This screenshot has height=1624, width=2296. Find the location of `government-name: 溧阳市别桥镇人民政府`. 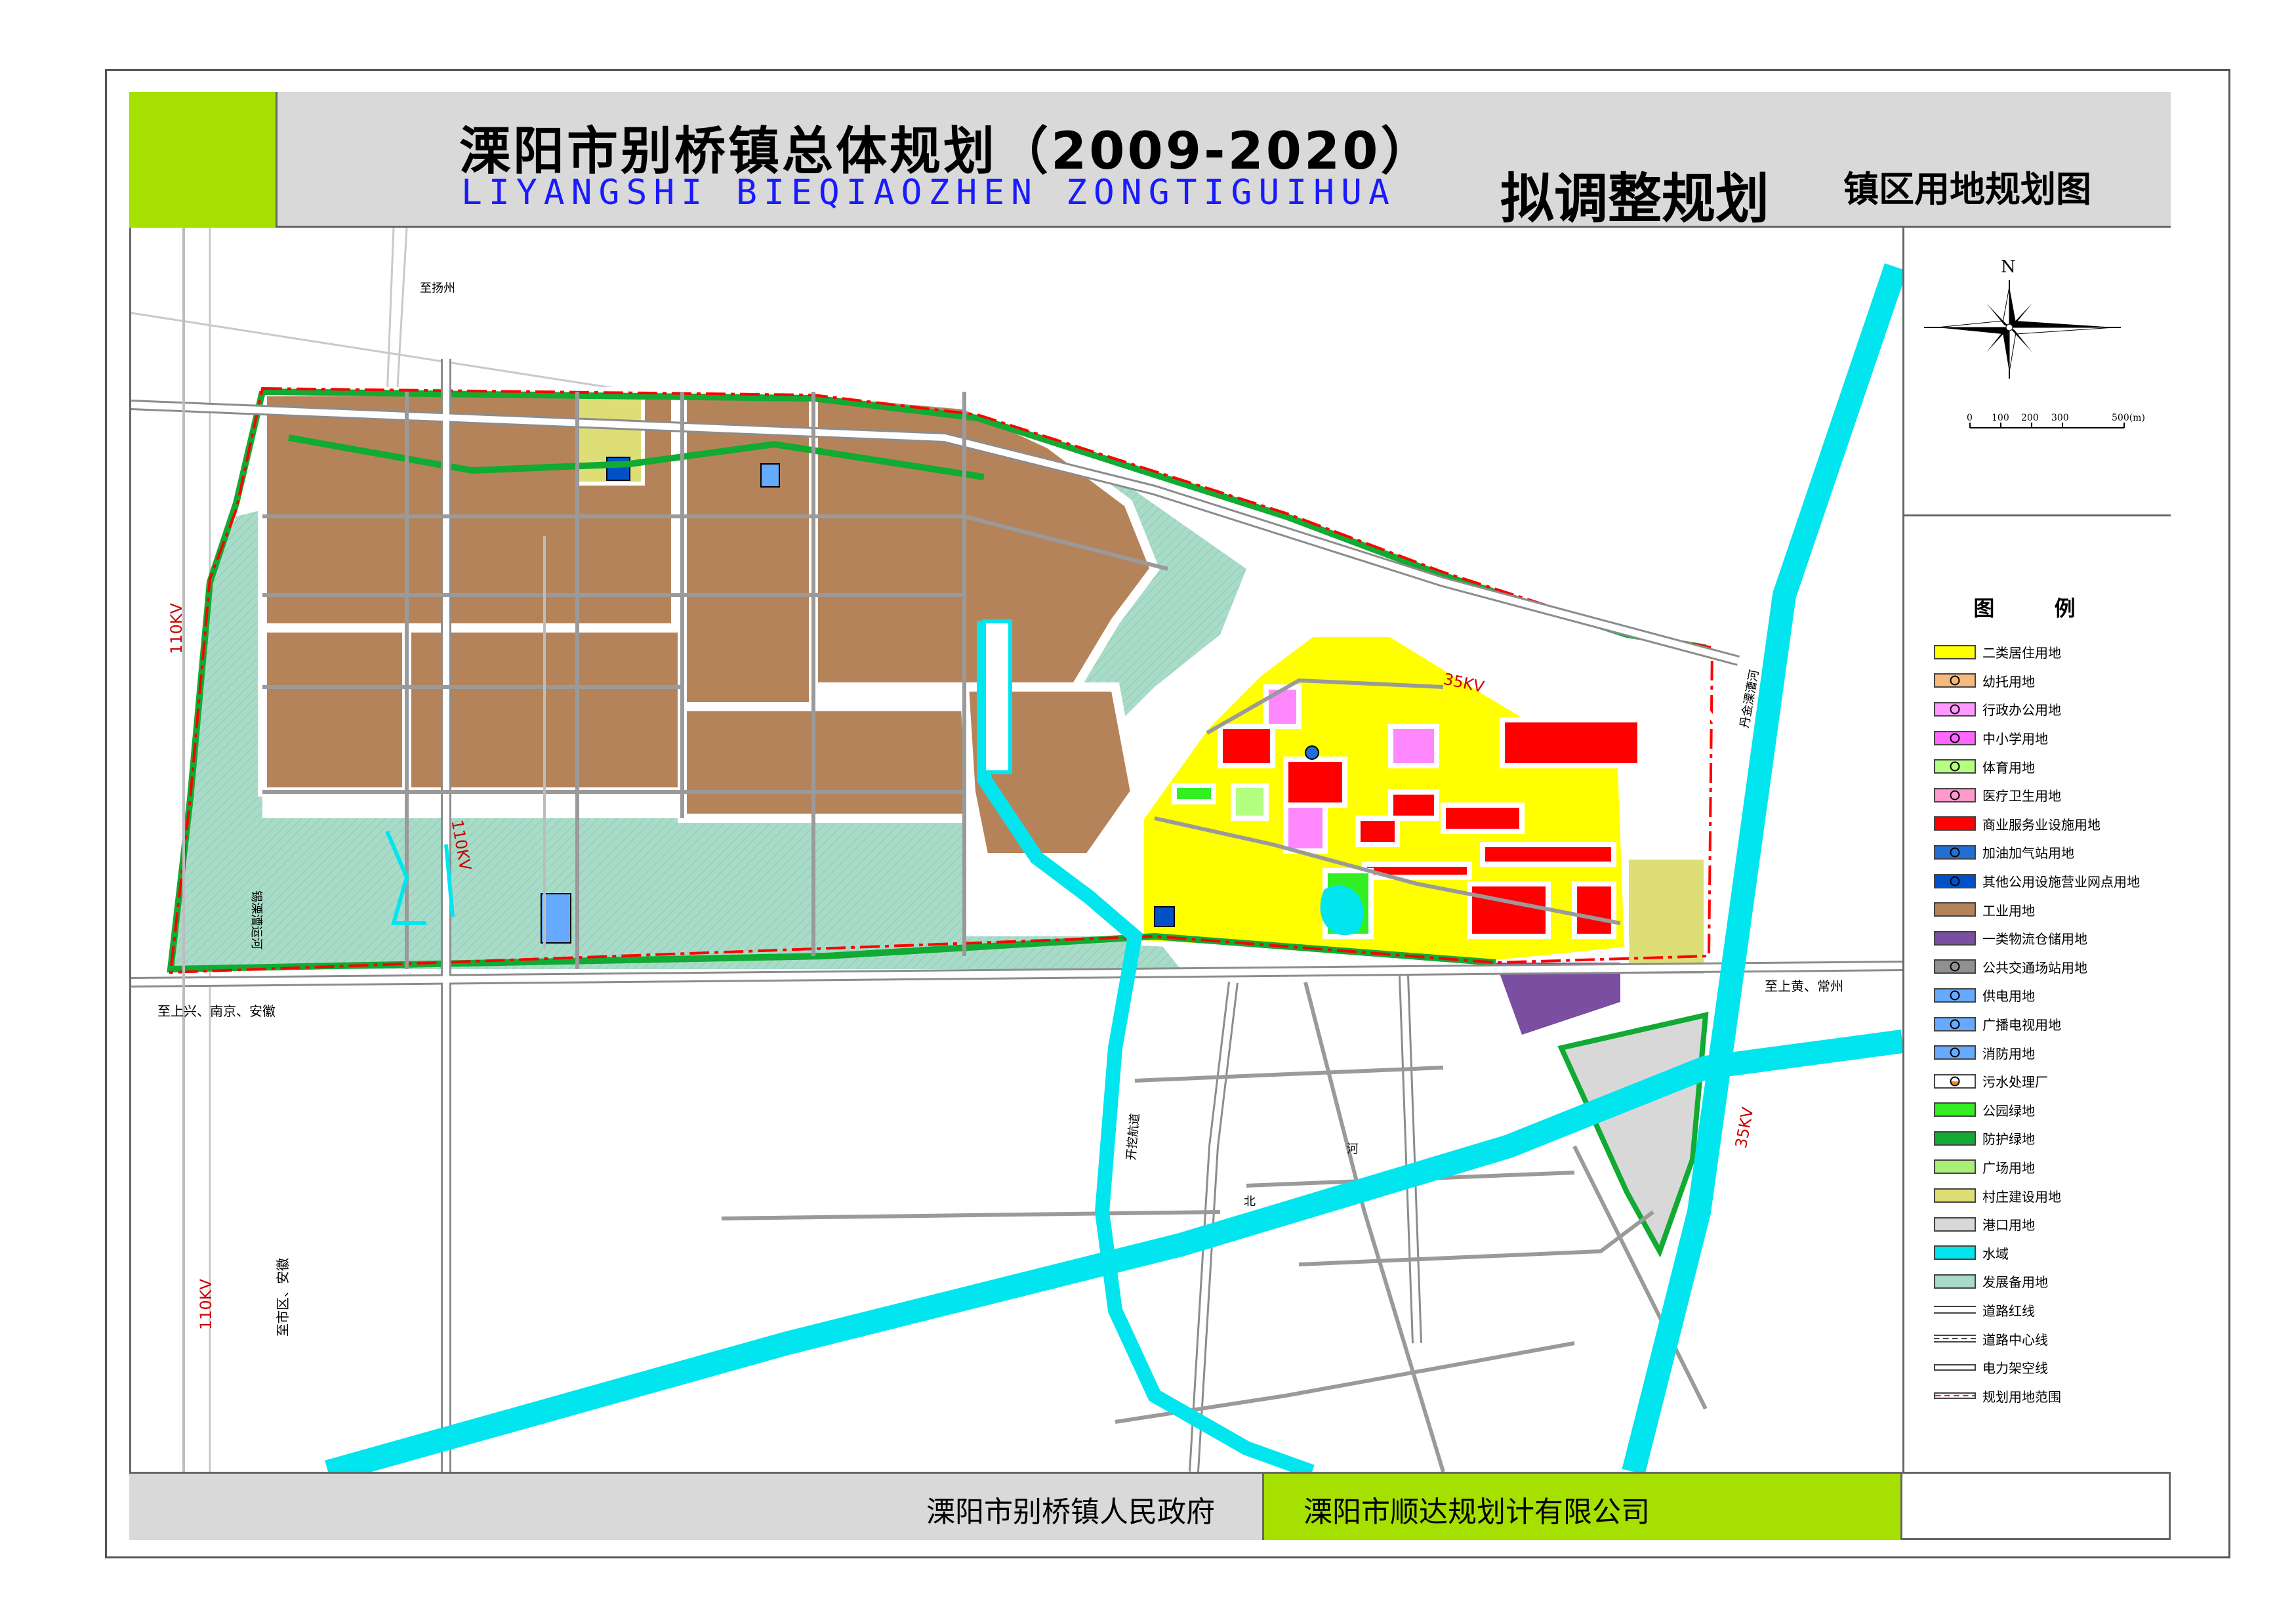

government-name: 溧阳市别桥镇人民政府 is located at coordinates (1071, 1512).